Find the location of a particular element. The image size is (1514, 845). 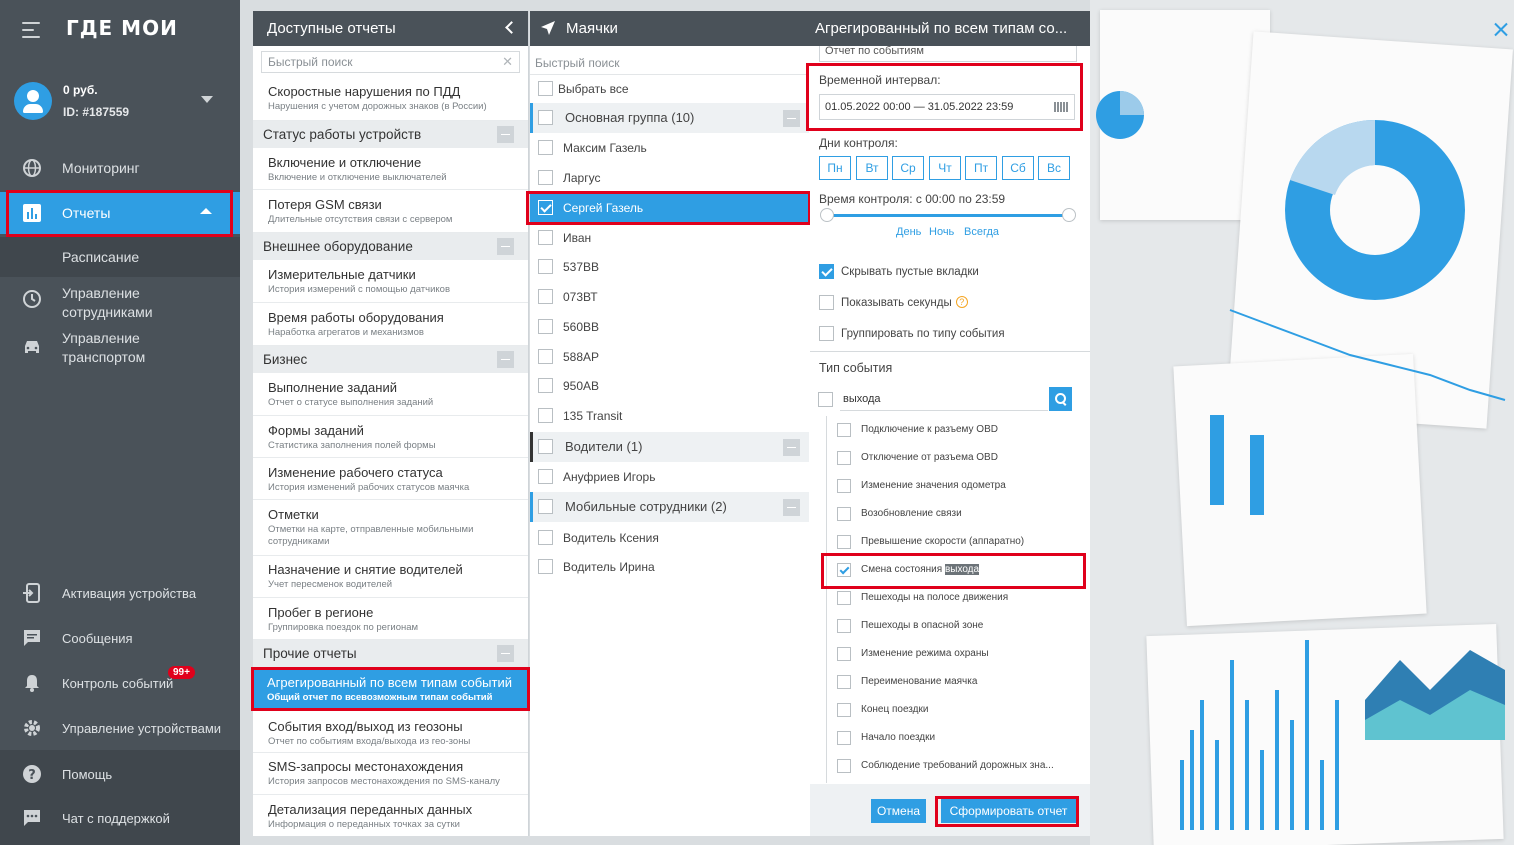

option-group-by-type: Группировать по типу события is located at coordinates (954, 334).